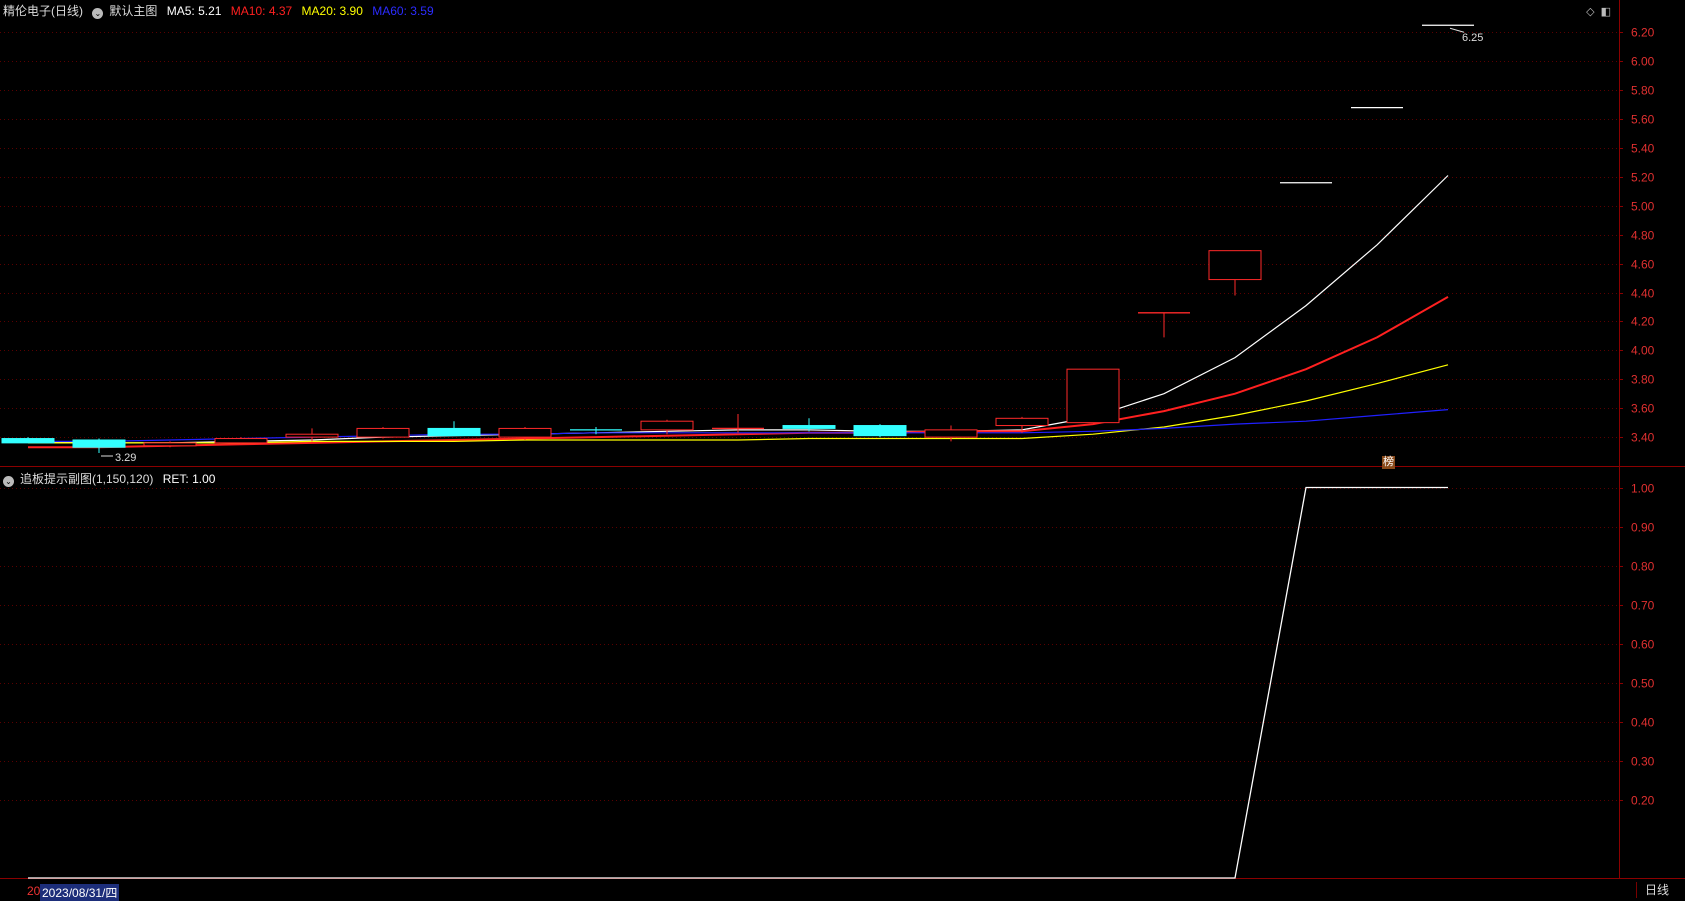  Describe the element at coordinates (1643, 62) in the screenshot. I see `y-tick-label: 6.00` at that location.